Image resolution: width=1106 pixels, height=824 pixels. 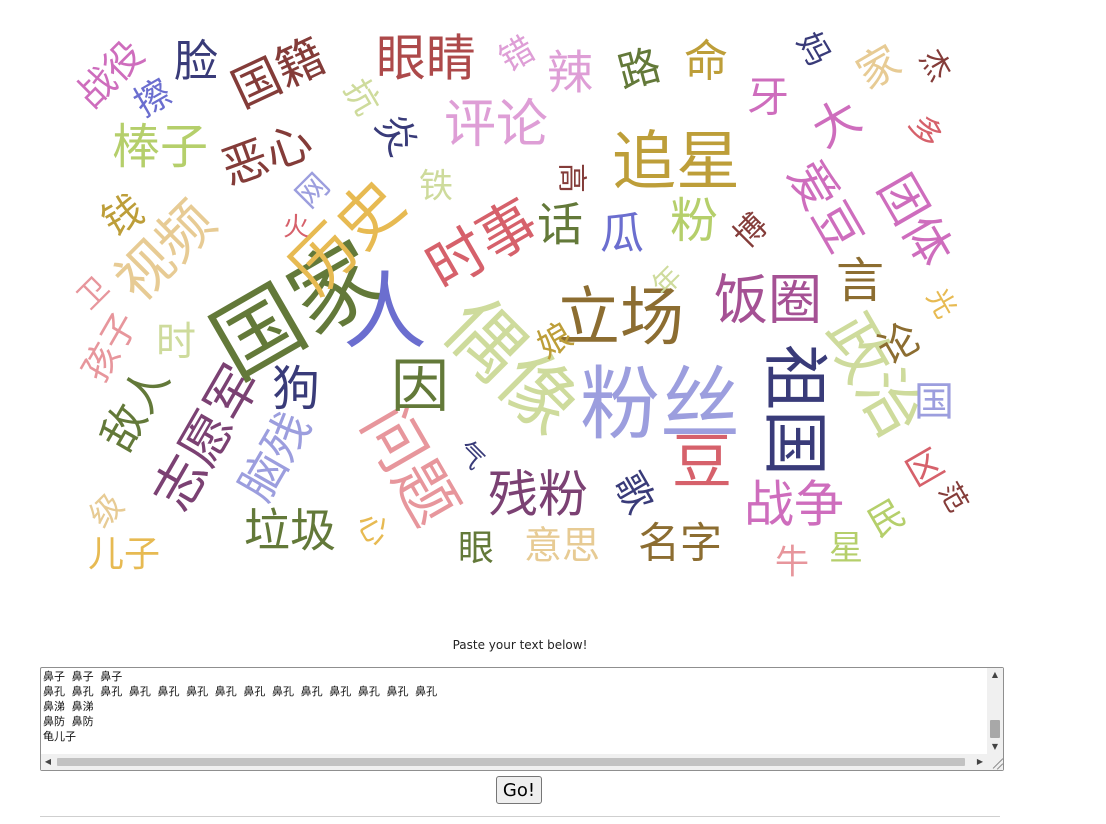 What do you see at coordinates (196, 61) in the screenshot?
I see `cloud-word: 脸` at bounding box center [196, 61].